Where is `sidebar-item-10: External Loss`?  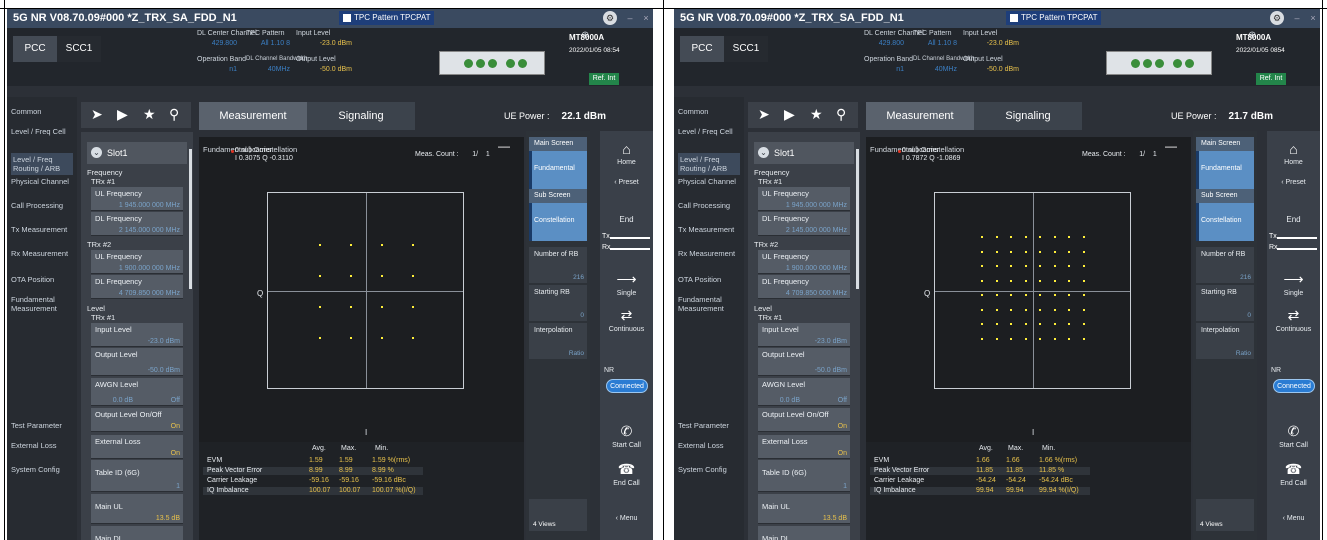
sidebar-item-10: External Loss is located at coordinates (709, 445).